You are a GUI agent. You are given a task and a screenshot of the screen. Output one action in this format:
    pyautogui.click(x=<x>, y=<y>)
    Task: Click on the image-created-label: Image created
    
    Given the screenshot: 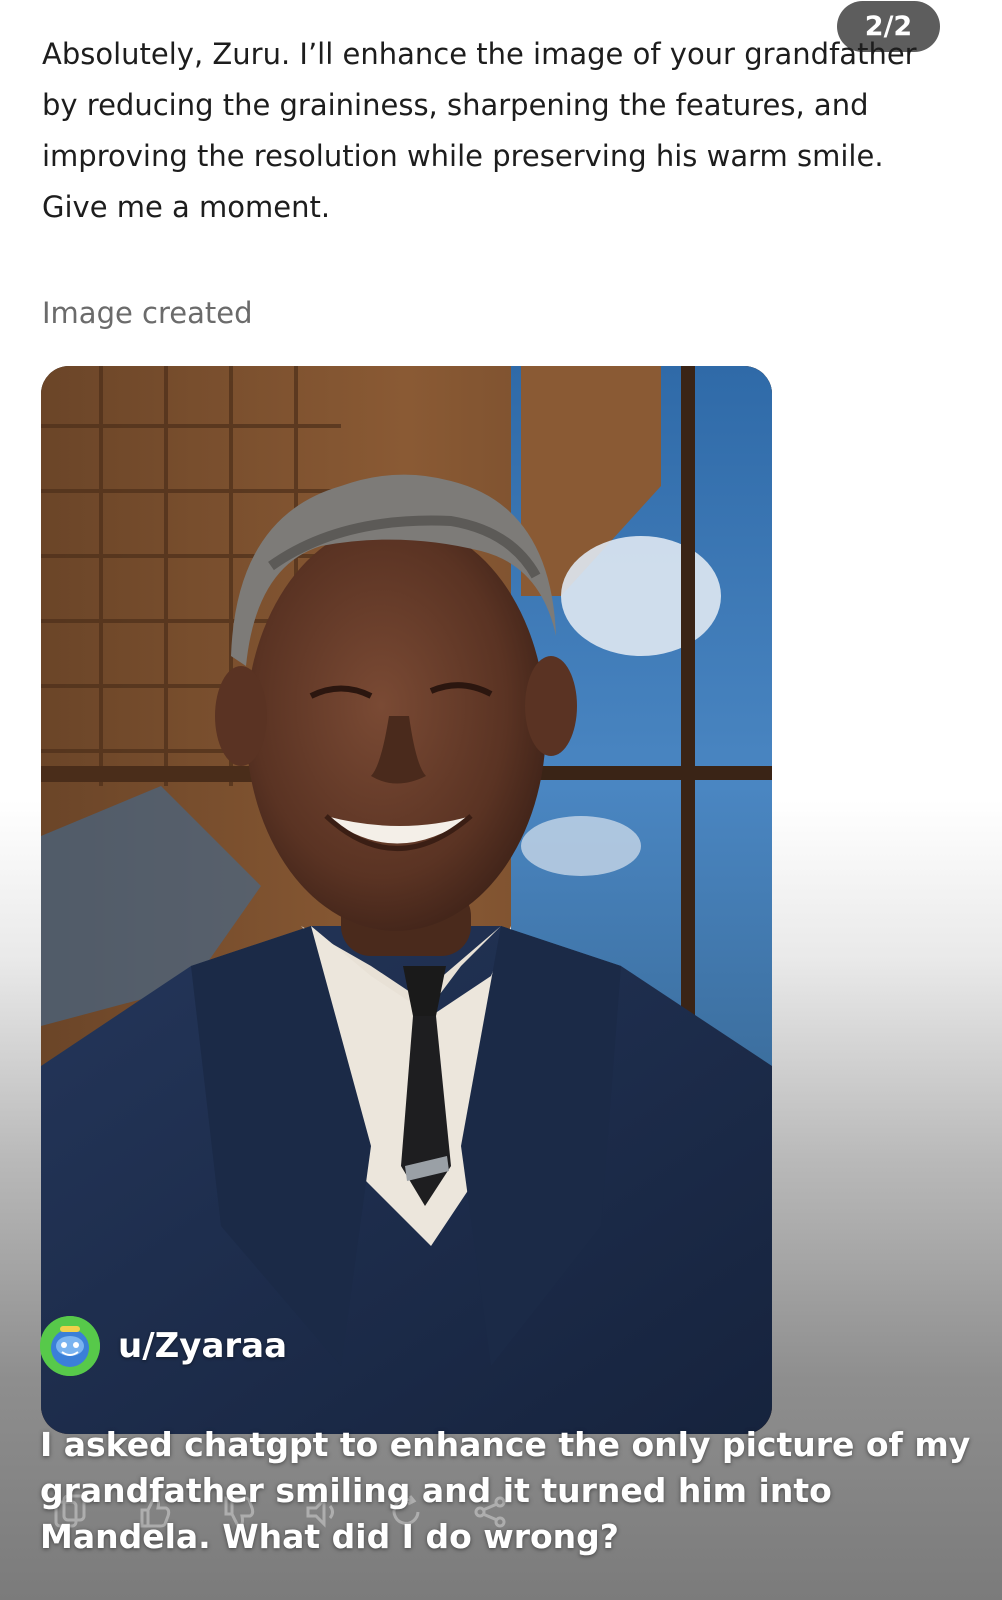 What is the action you would take?
    pyautogui.click(x=147, y=313)
    